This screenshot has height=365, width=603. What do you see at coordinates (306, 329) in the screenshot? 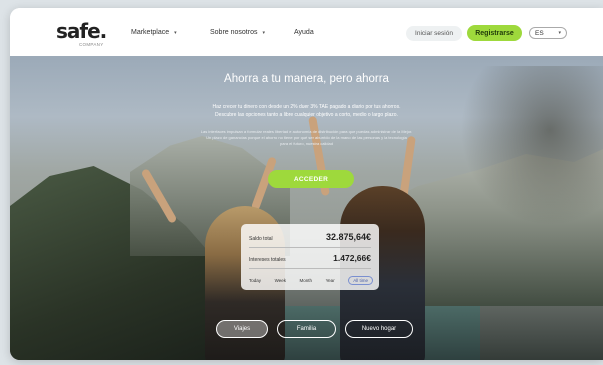
I see `goal-chip-familia: Familia` at bounding box center [306, 329].